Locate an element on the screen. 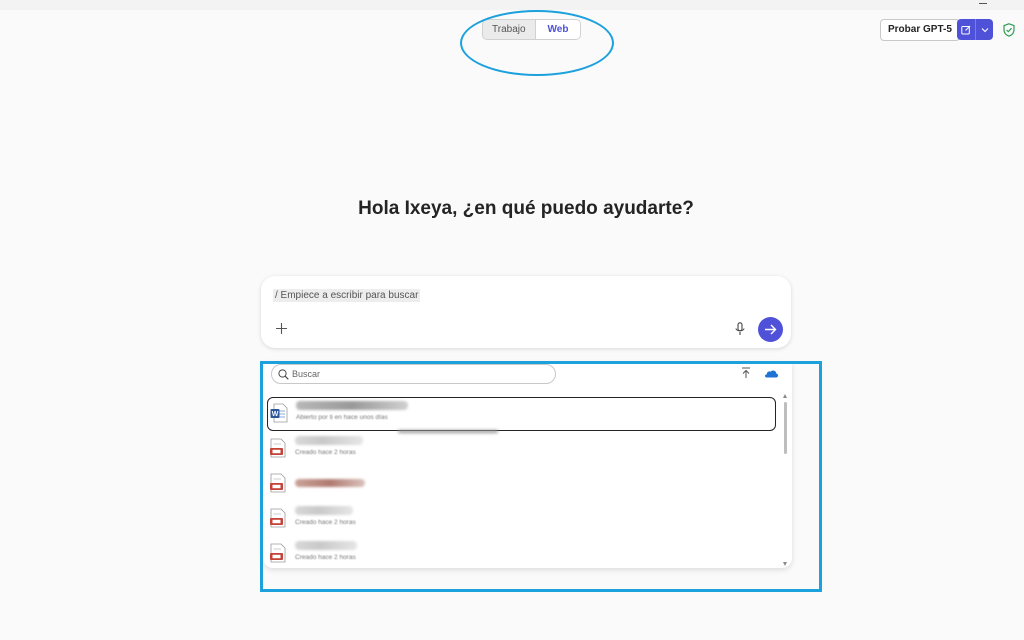 This screenshot has height=640, width=1024. add-icon is located at coordinates (281, 328).